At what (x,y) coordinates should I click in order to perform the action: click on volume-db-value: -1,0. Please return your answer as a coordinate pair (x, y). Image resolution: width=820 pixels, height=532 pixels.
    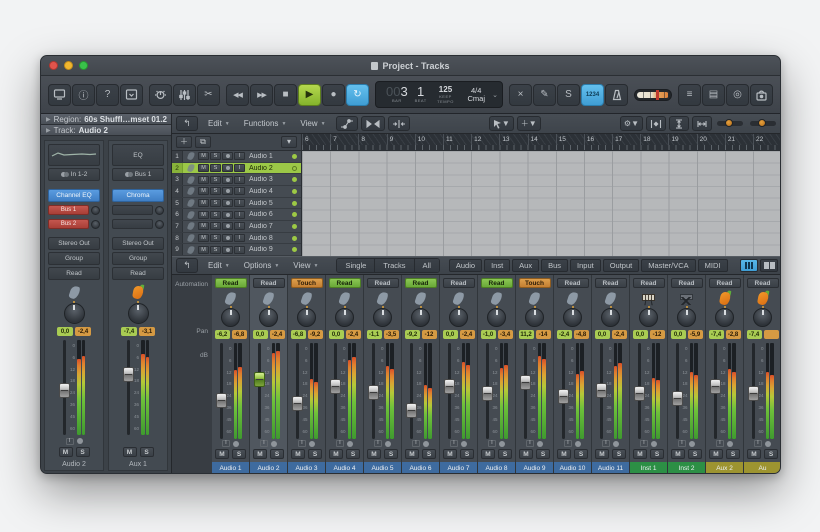
    Looking at the image, I should click on (488, 334).